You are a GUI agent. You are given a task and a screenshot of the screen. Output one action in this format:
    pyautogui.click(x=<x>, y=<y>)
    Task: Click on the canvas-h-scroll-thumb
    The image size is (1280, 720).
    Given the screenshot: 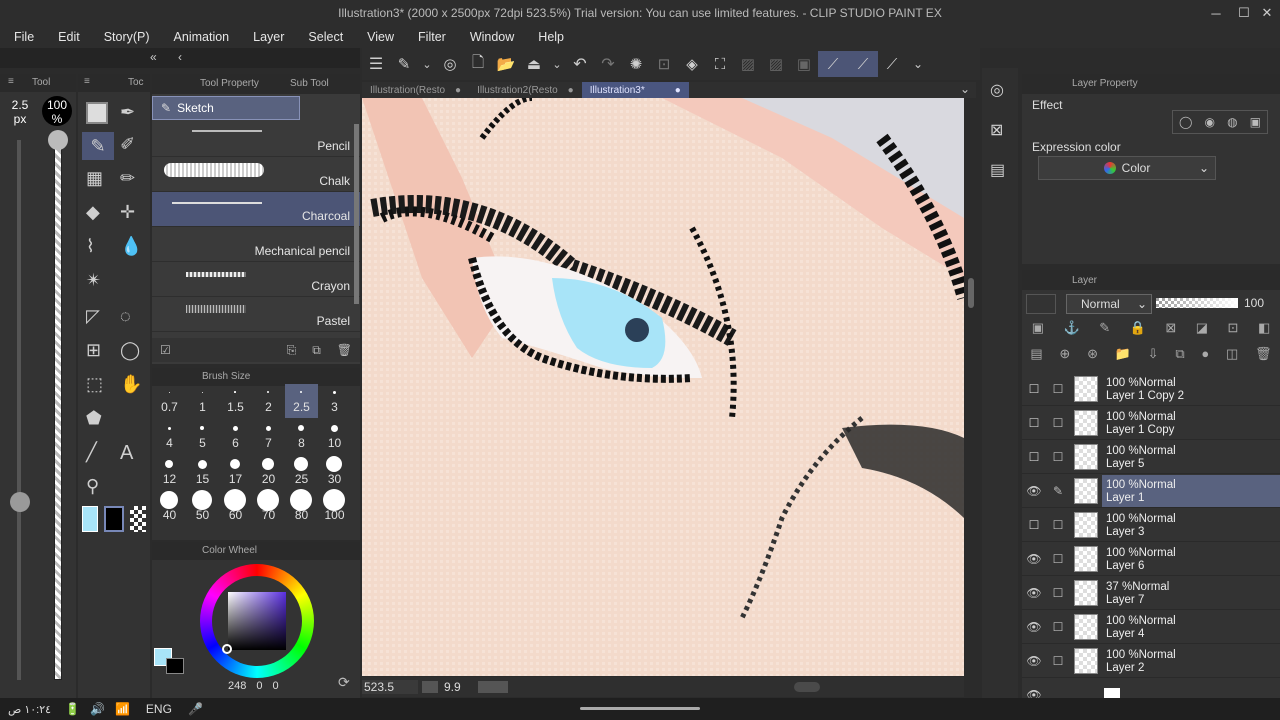 What is the action you would take?
    pyautogui.click(x=807, y=687)
    